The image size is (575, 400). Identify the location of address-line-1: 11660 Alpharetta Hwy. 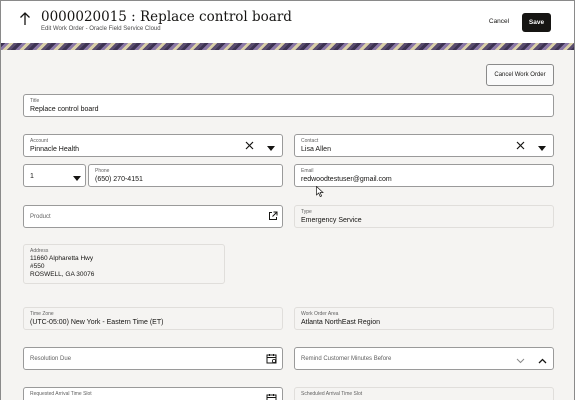
(62, 258).